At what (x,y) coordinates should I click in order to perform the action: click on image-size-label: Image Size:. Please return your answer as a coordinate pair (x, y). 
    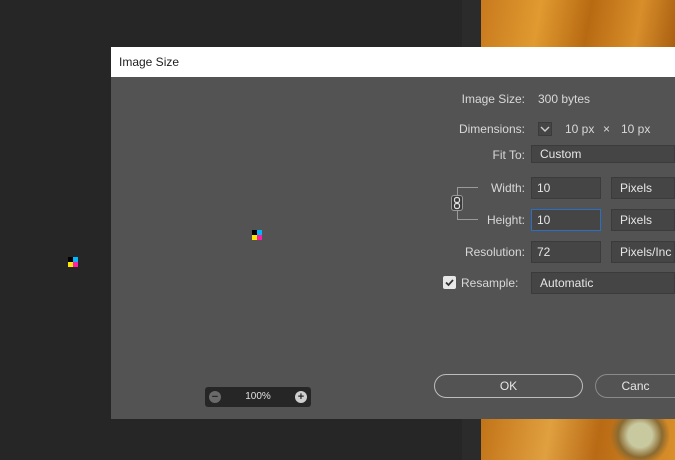
    Looking at the image, I should click on (493, 99).